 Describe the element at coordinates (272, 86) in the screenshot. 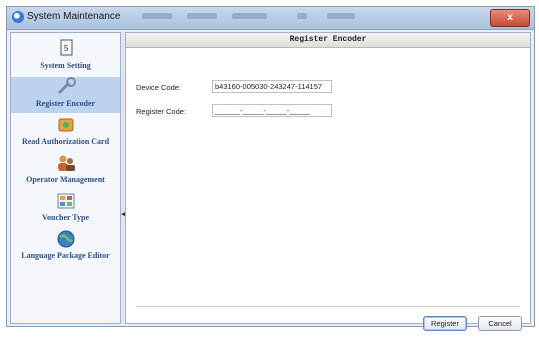

I see `device-code-field: b43160-005030-243247-114157` at that location.